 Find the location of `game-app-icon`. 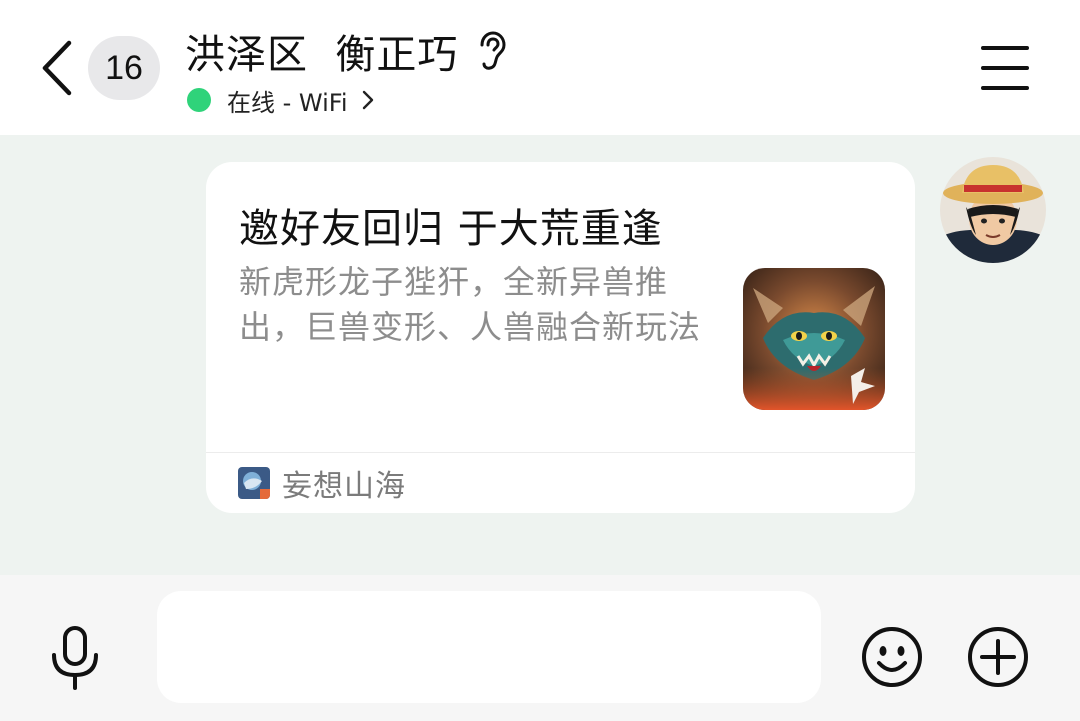

game-app-icon is located at coordinates (254, 483).